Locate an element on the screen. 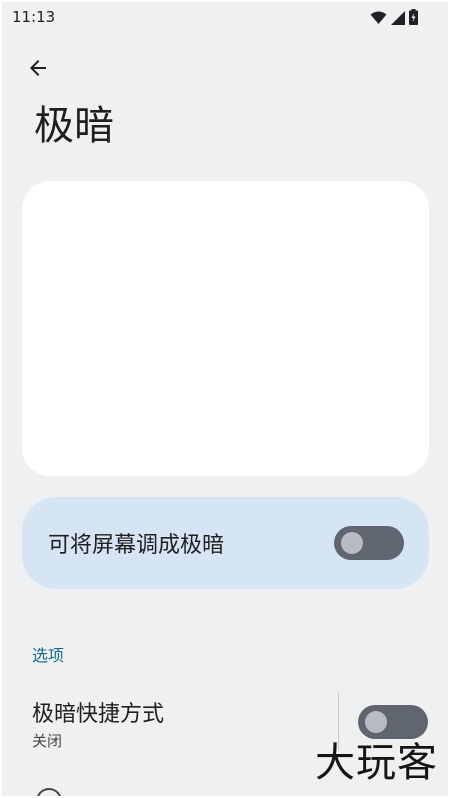 The image size is (450, 798). info-icon is located at coordinates (49, 792).